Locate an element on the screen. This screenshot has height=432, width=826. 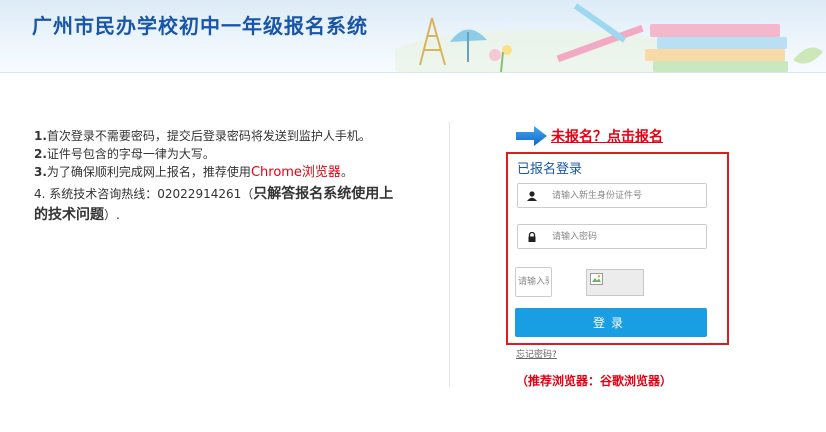
login-button: 登录 is located at coordinates (611, 322).